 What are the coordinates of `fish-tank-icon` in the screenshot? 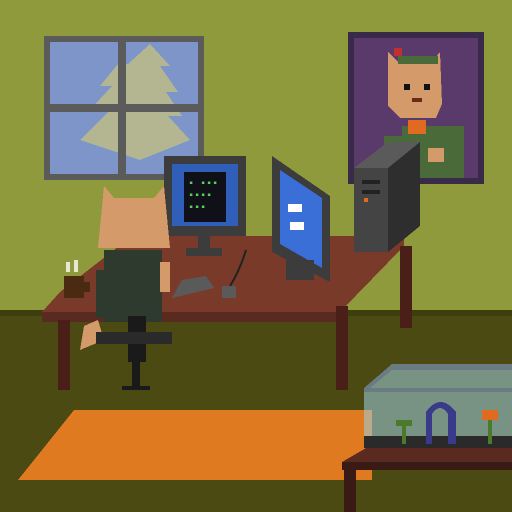 It's located at (438, 406).